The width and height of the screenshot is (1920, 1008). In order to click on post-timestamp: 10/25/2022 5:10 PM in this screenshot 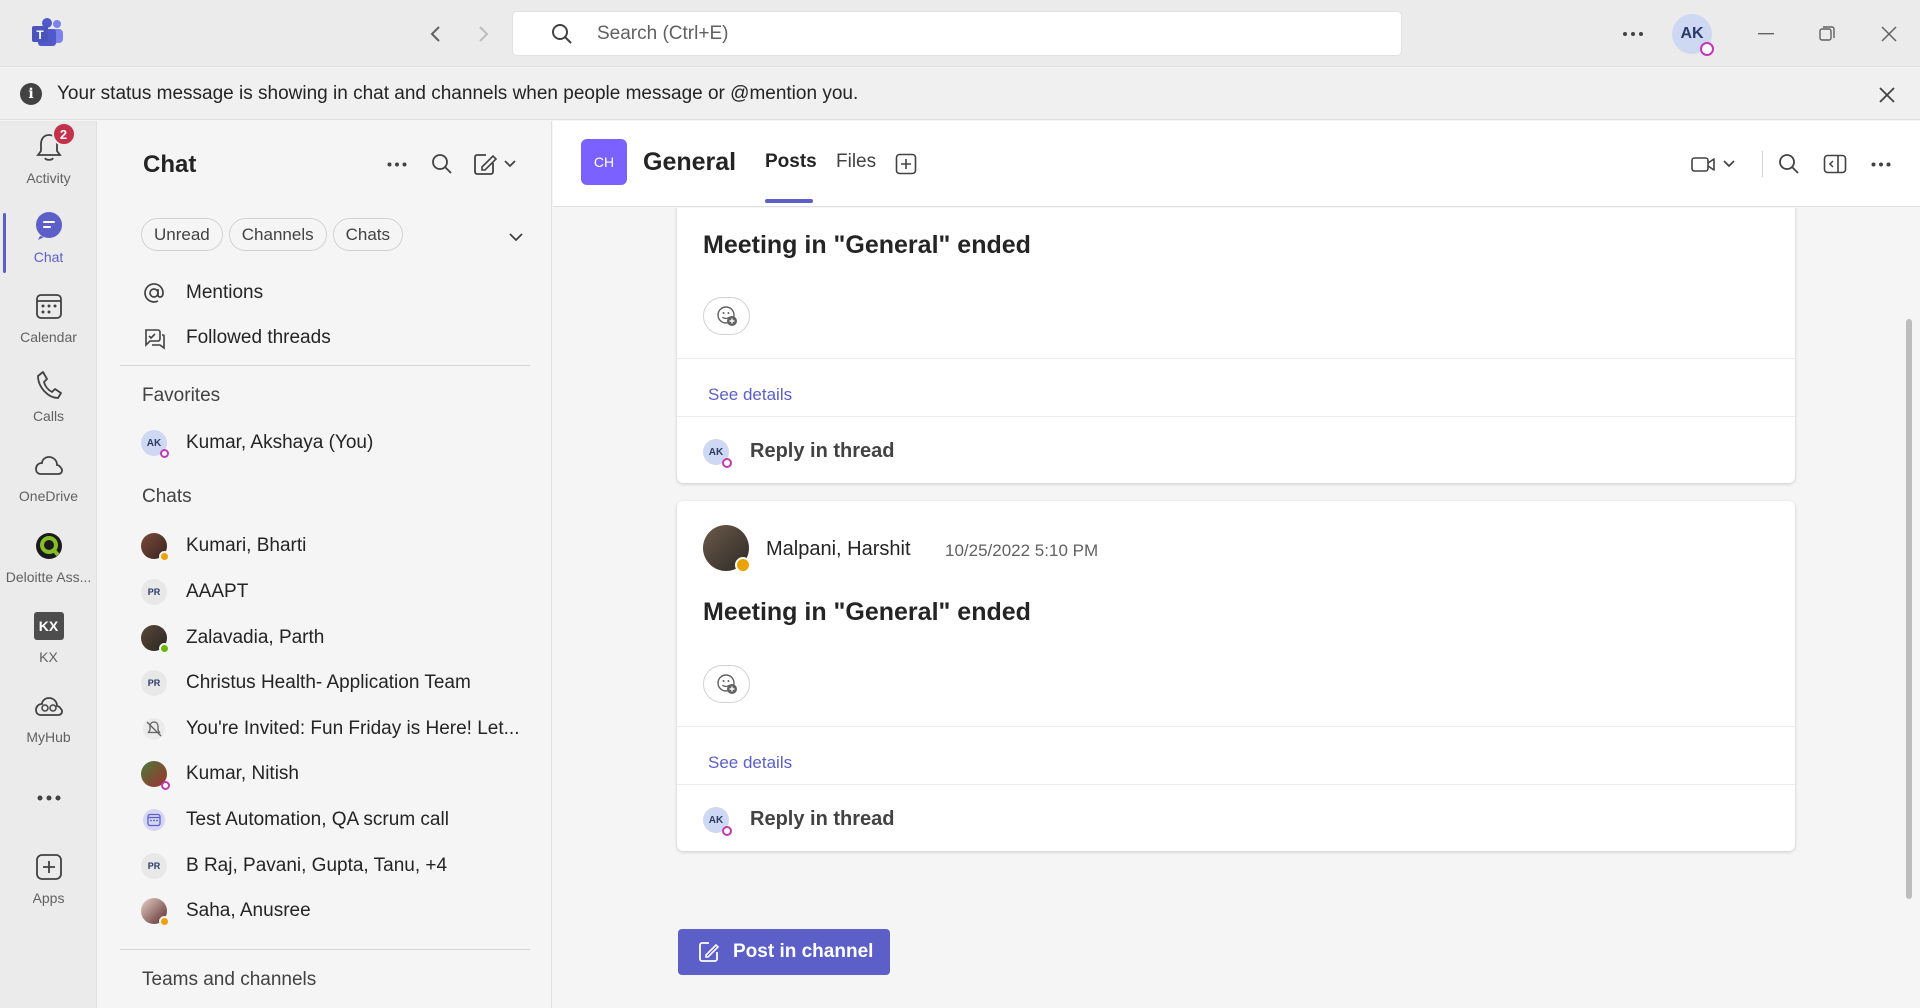, I will do `click(1022, 550)`.